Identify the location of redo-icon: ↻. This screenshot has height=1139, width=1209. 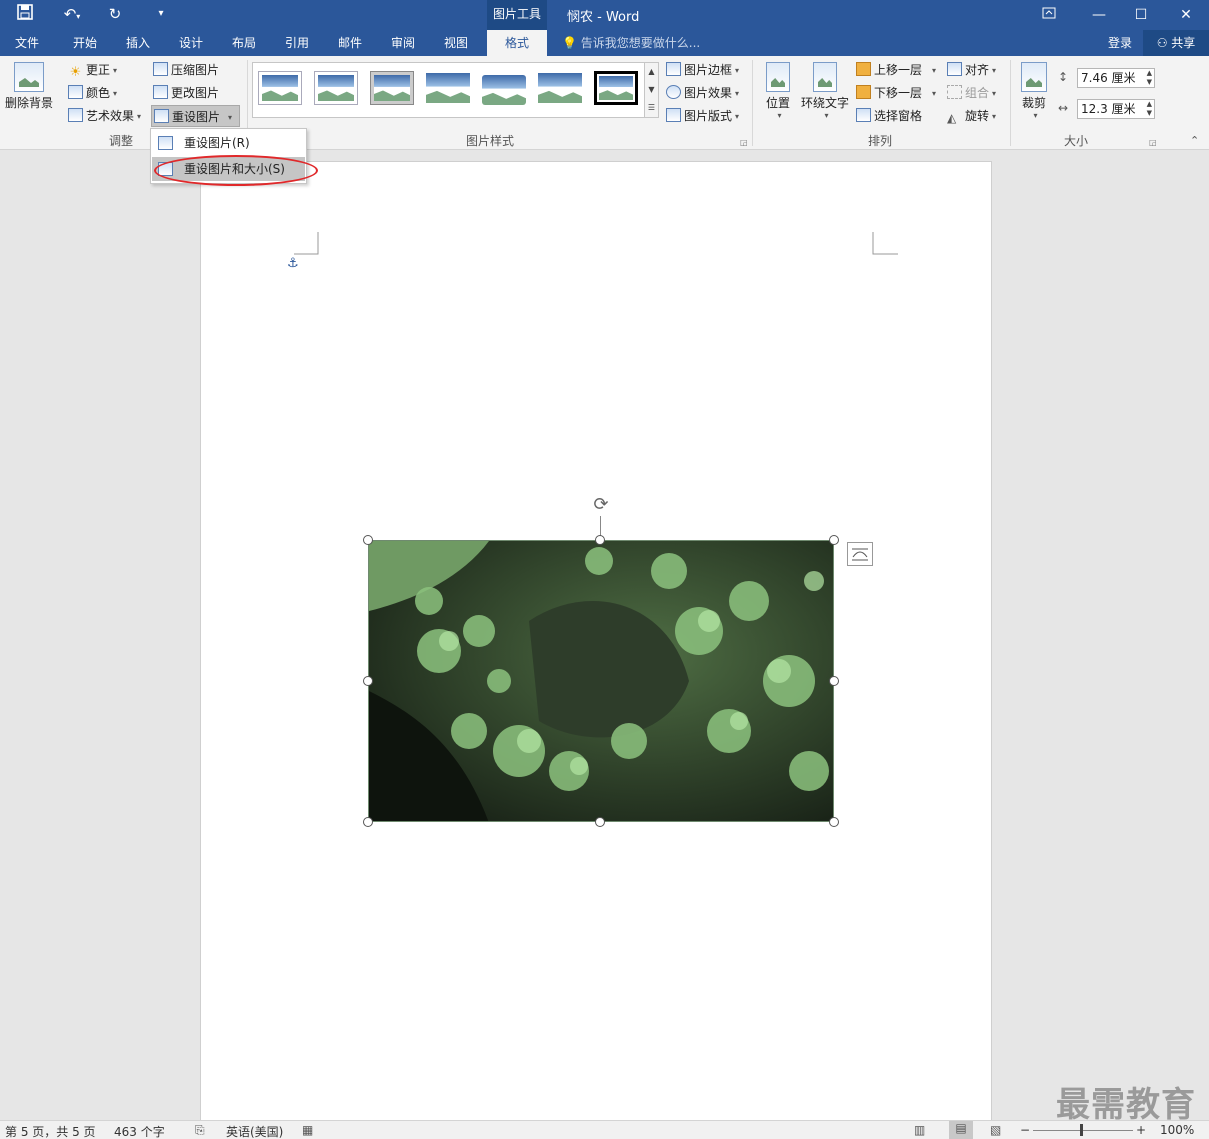
(115, 14).